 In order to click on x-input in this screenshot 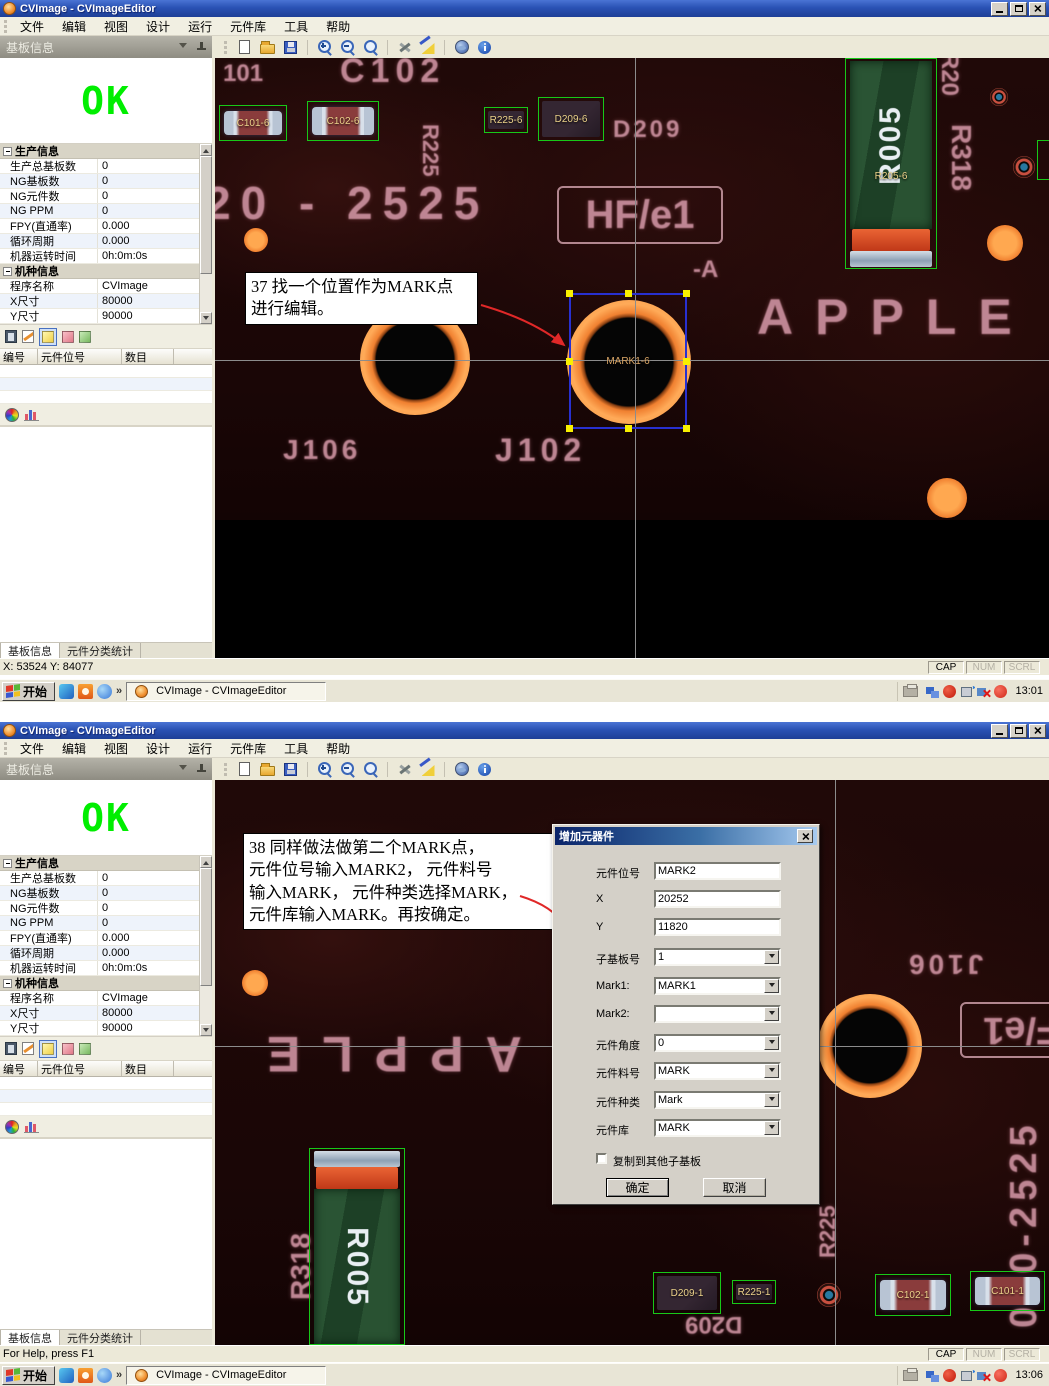, I will do `click(717, 899)`.